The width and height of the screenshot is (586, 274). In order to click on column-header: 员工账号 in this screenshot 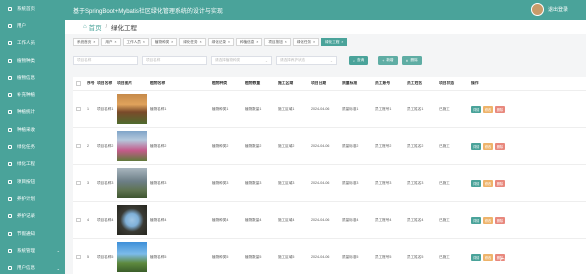, I will do `click(383, 83)`.